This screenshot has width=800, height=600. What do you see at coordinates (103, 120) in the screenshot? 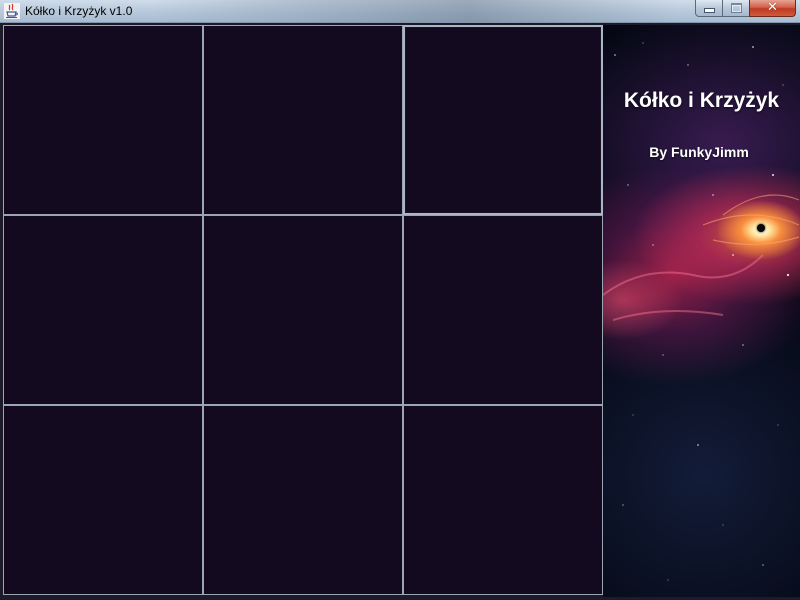
I see `board-cell-r1-c1` at bounding box center [103, 120].